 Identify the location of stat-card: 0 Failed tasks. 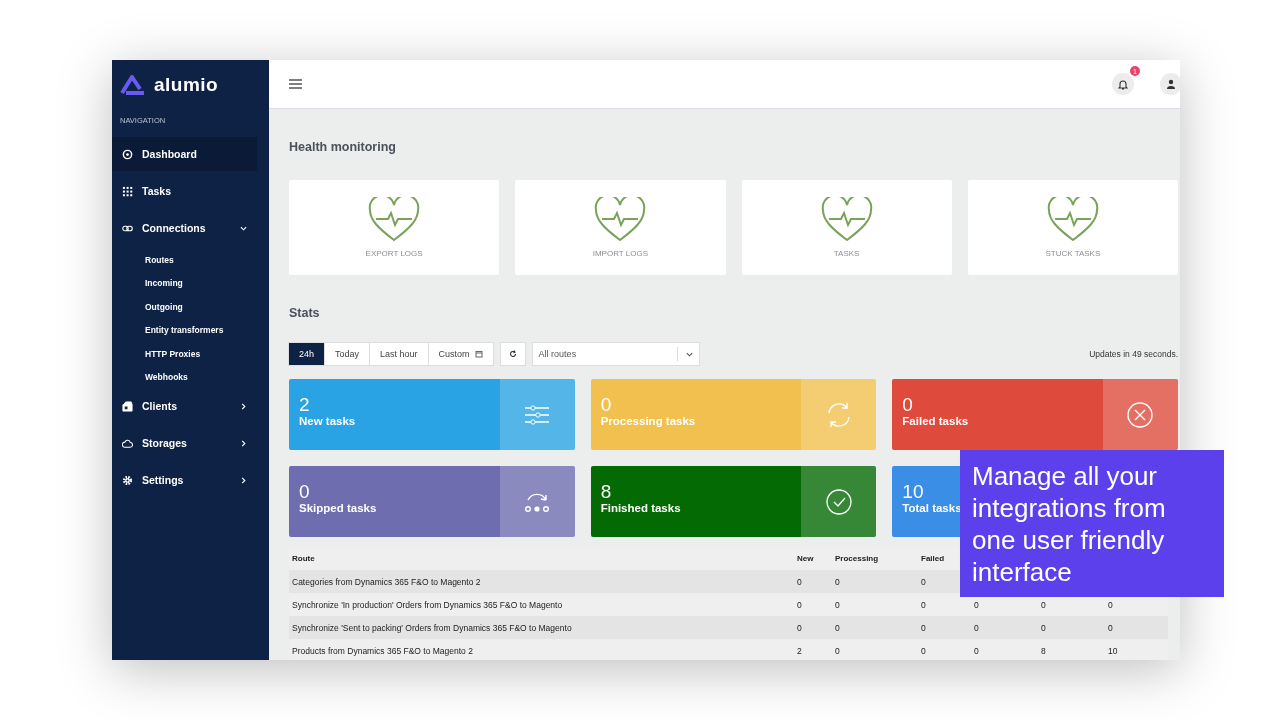
(1035, 414).